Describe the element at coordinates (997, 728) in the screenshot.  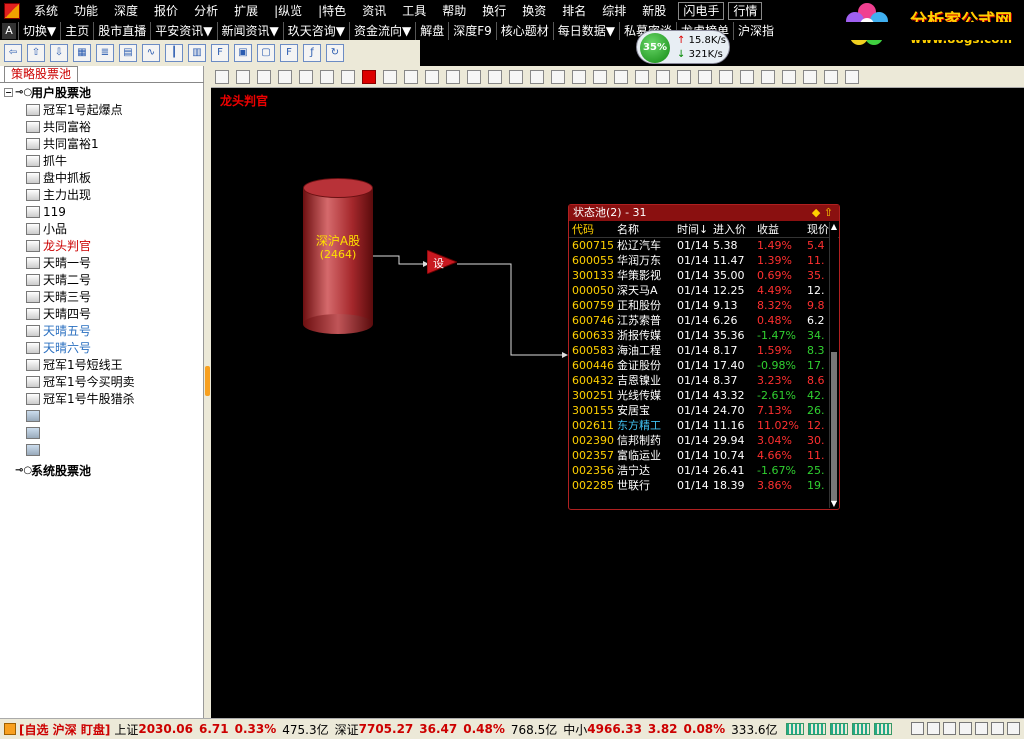
I see `signal-icon` at that location.